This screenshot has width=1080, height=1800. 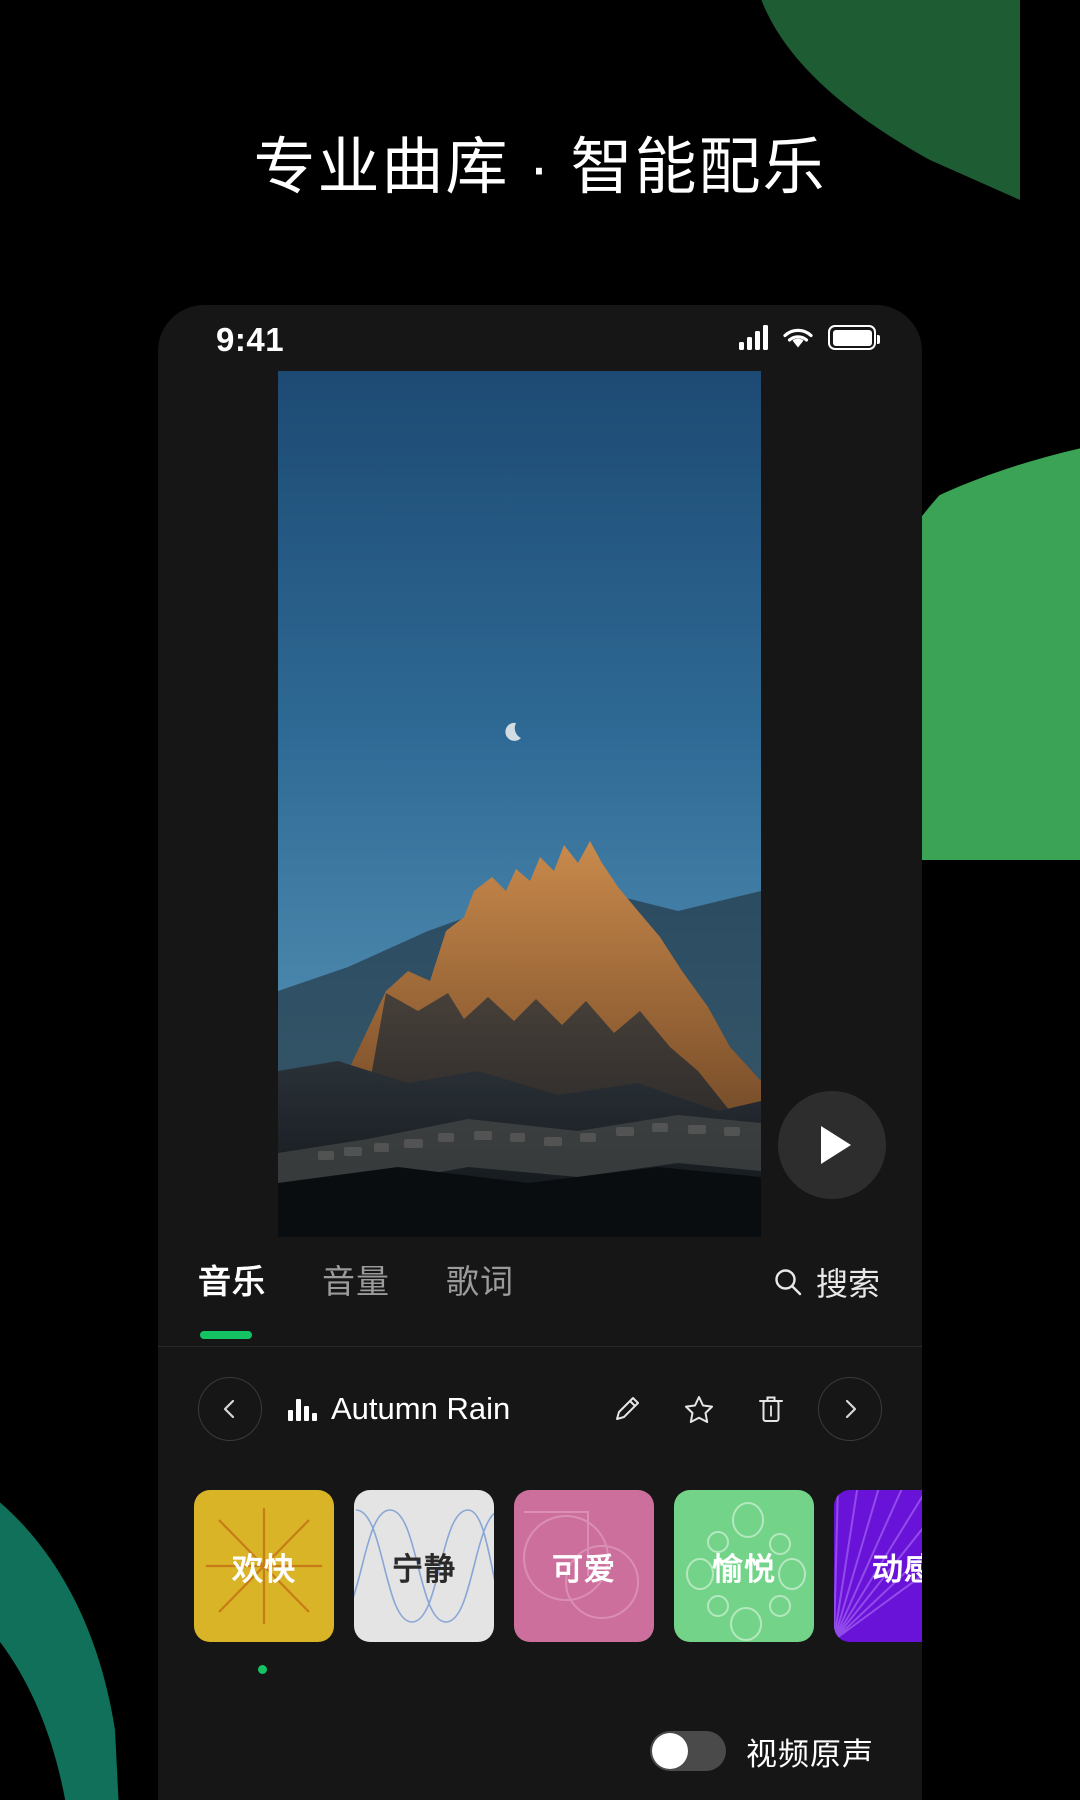 What do you see at coordinates (262, 1669) in the screenshot?
I see `pagination-dot-active` at bounding box center [262, 1669].